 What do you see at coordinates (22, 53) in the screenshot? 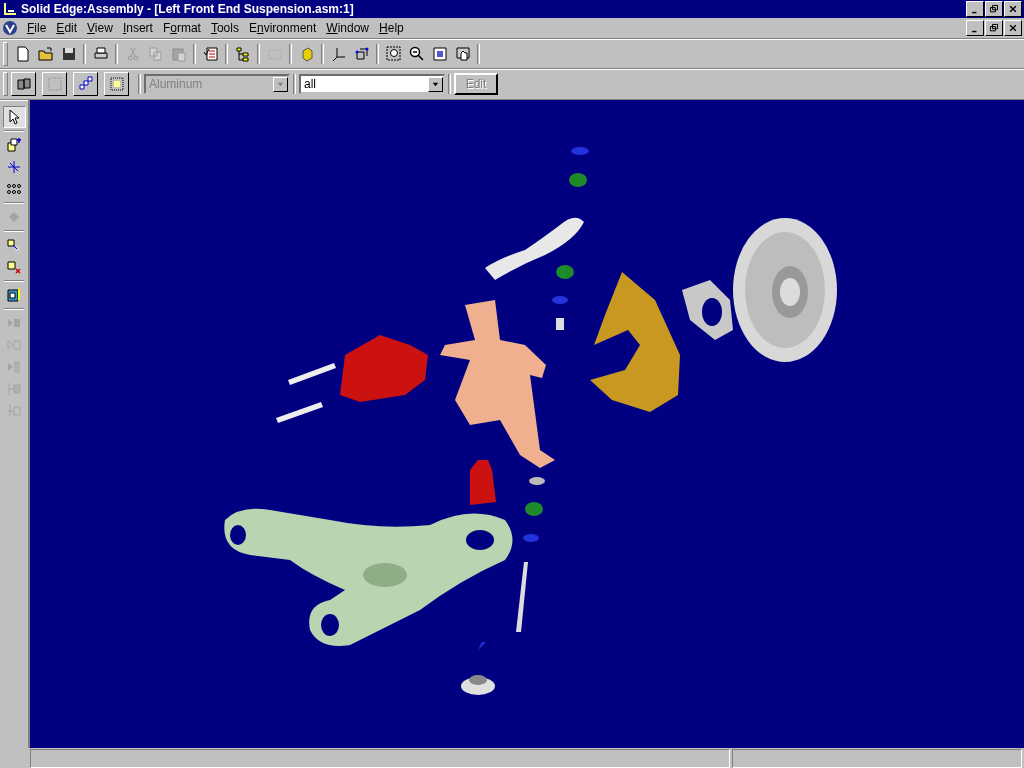
I see `new-document-icon` at bounding box center [22, 53].